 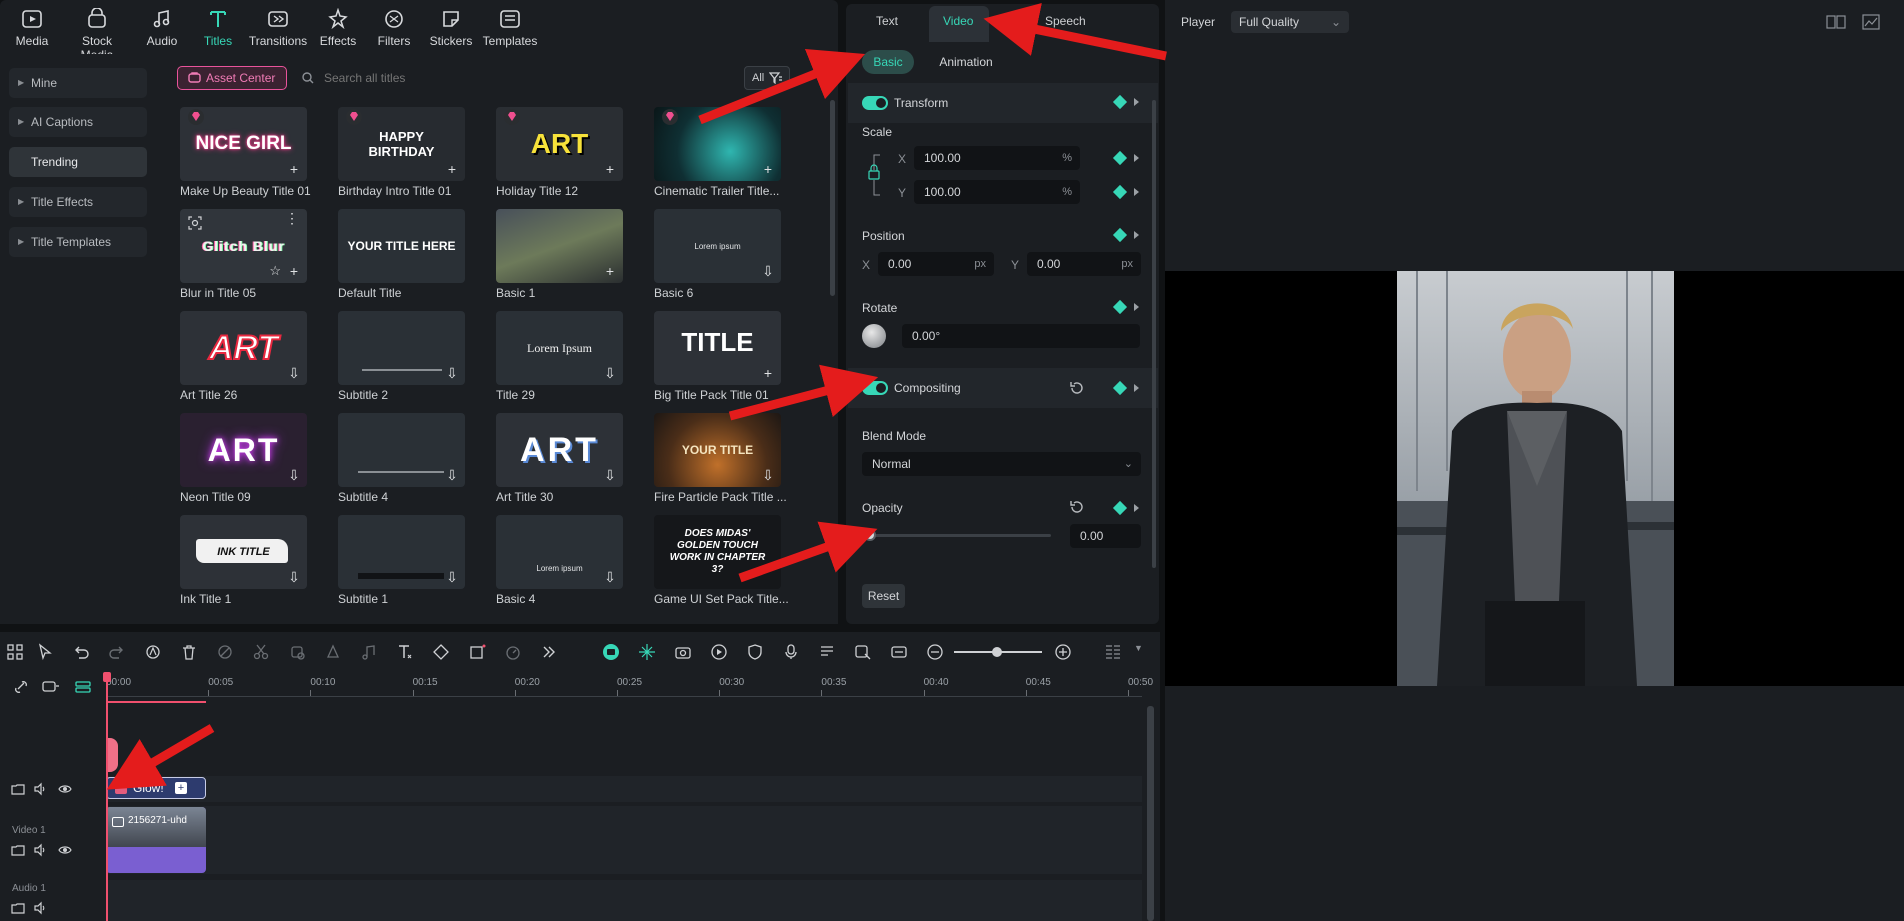 I want to click on opacity-field: 0.00, so click(x=1105, y=536).